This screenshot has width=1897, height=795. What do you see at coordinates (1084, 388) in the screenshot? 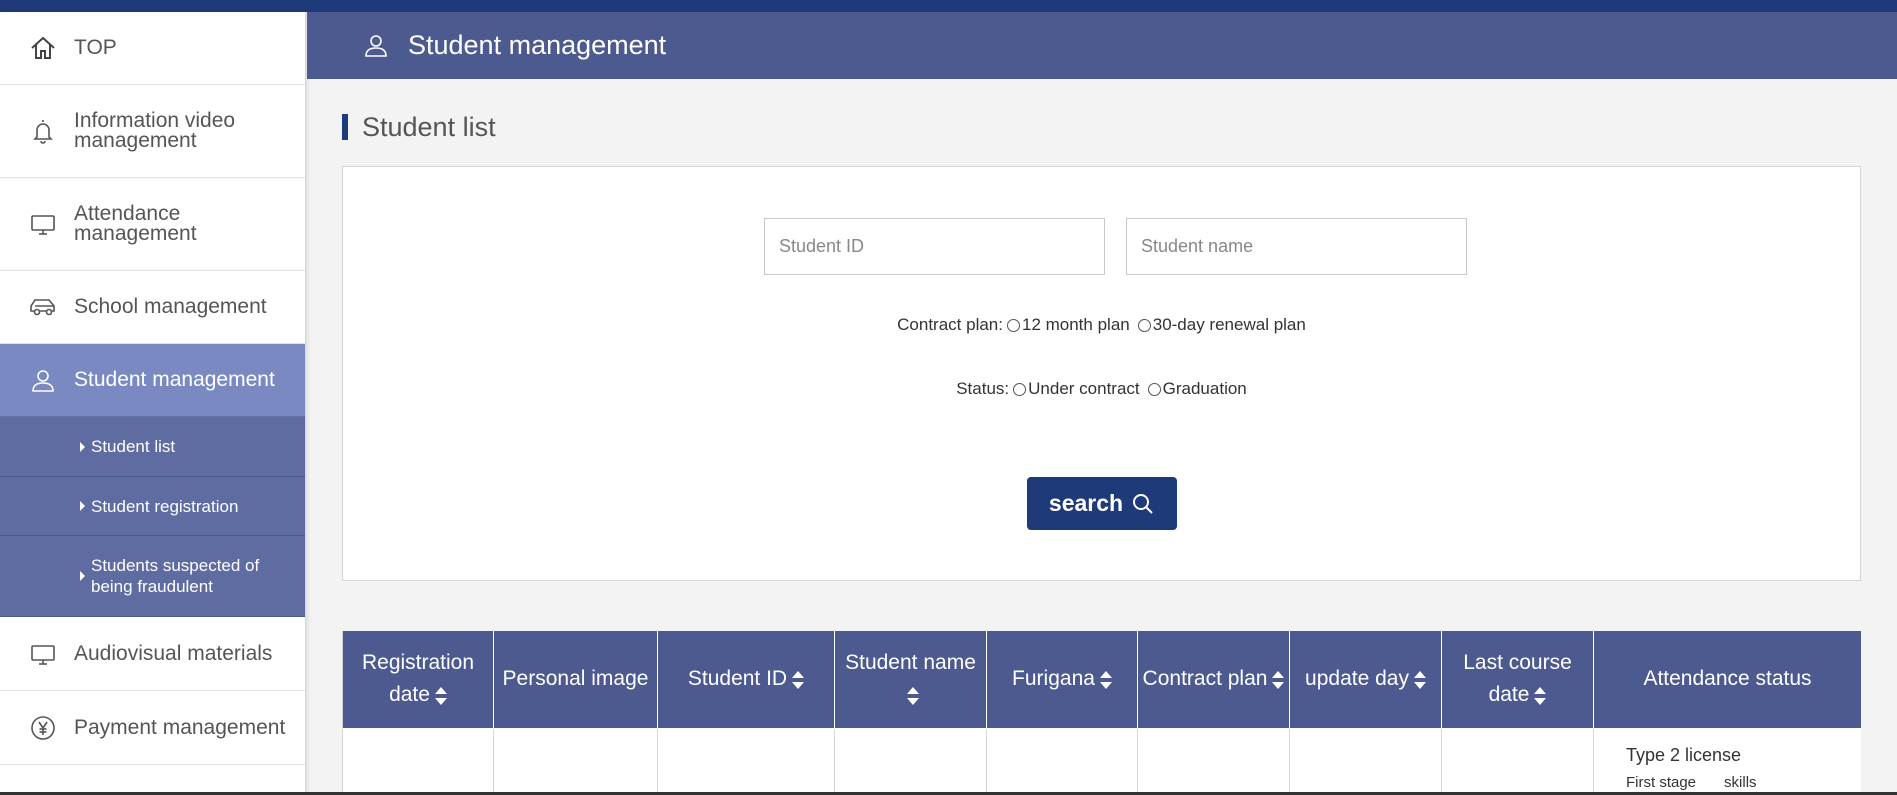
I see `radio-label: Under contract` at bounding box center [1084, 388].